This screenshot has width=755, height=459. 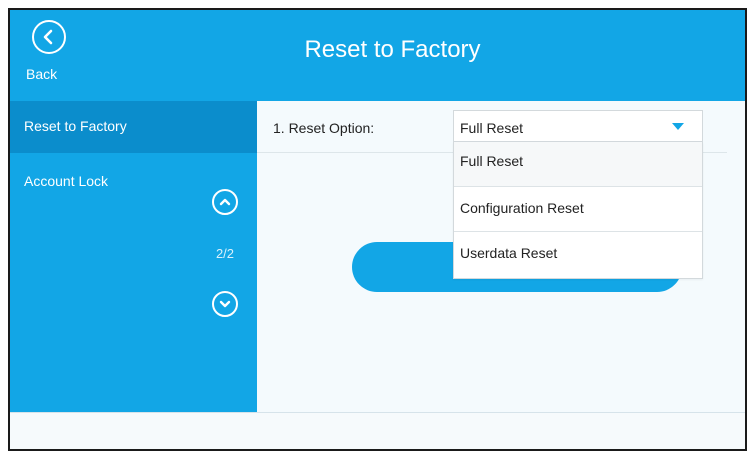 I want to click on dropdown-option-userdata-reset: Userdata Reset, so click(x=578, y=254).